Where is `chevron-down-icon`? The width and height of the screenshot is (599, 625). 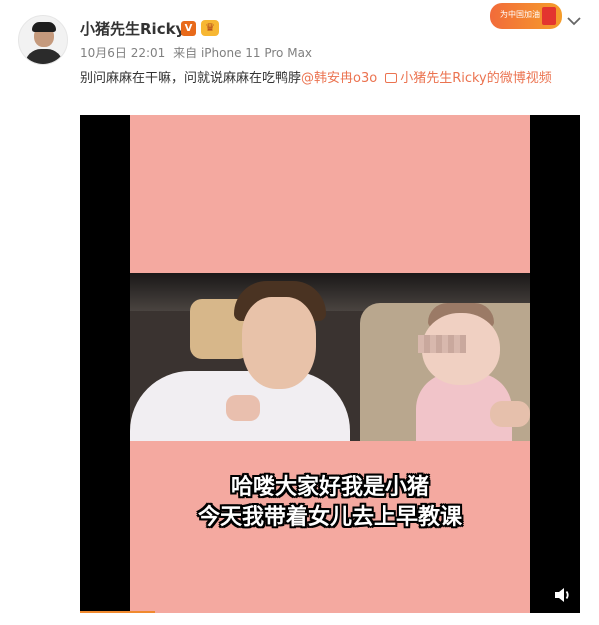 chevron-down-icon is located at coordinates (574, 21).